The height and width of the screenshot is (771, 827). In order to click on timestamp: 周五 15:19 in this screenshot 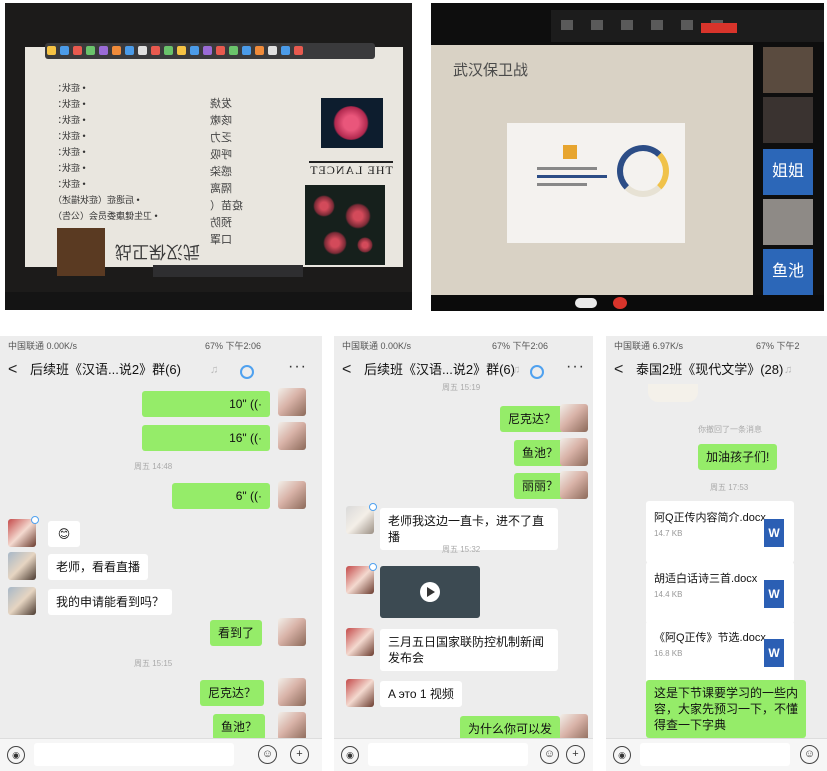, I will do `click(461, 387)`.